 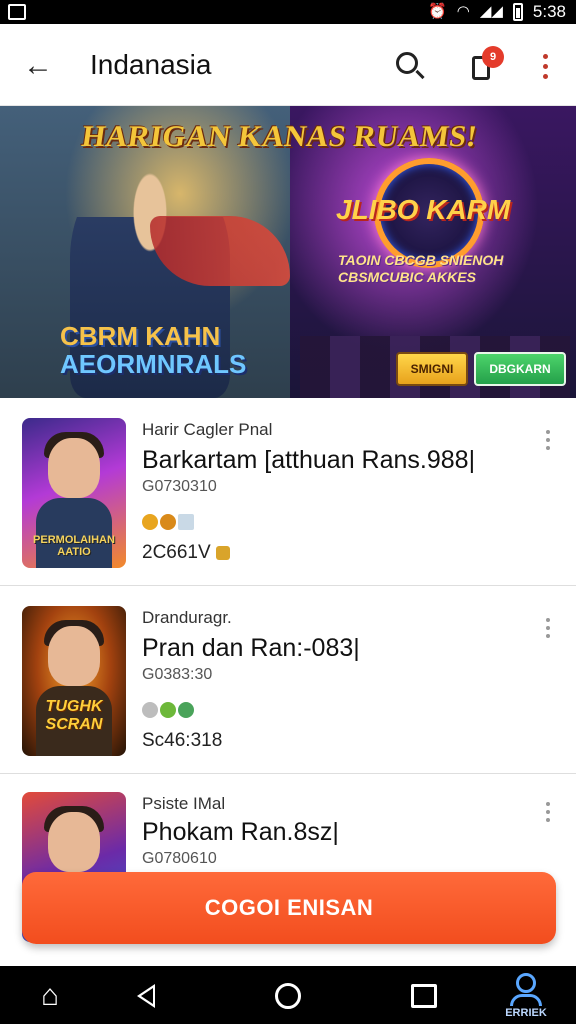 What do you see at coordinates (549, 11) in the screenshot?
I see `status-time: 5:38` at bounding box center [549, 11].